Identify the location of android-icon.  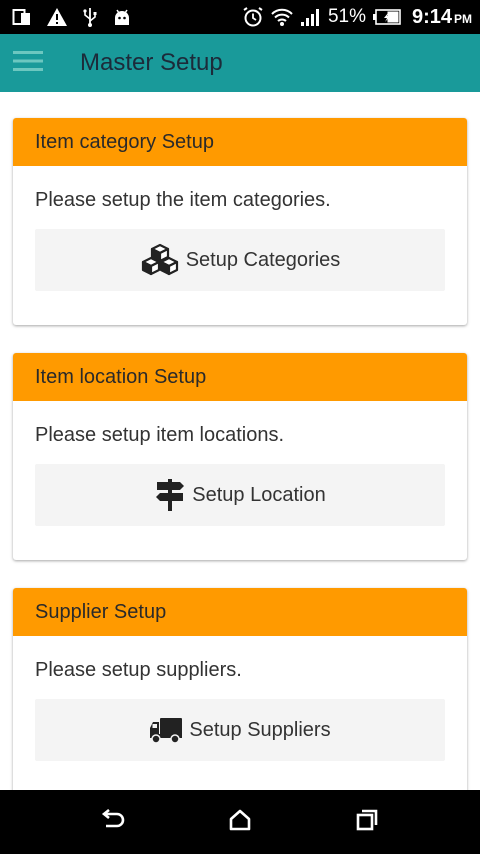
(122, 17).